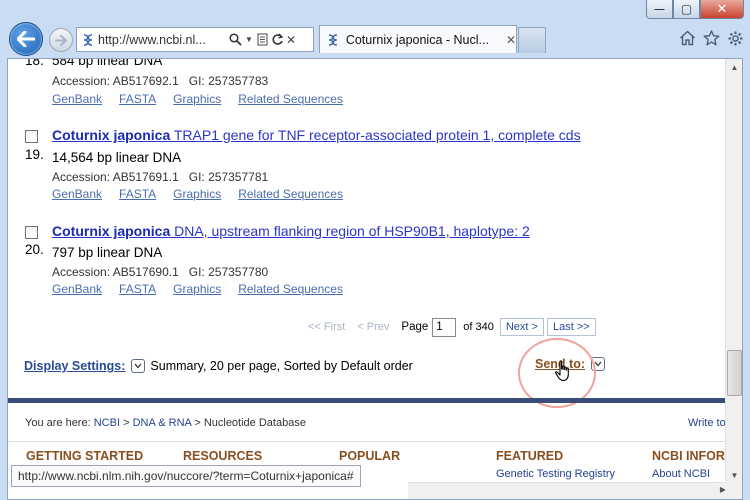  I want to click on compatibility-view-icon, so click(263, 40).